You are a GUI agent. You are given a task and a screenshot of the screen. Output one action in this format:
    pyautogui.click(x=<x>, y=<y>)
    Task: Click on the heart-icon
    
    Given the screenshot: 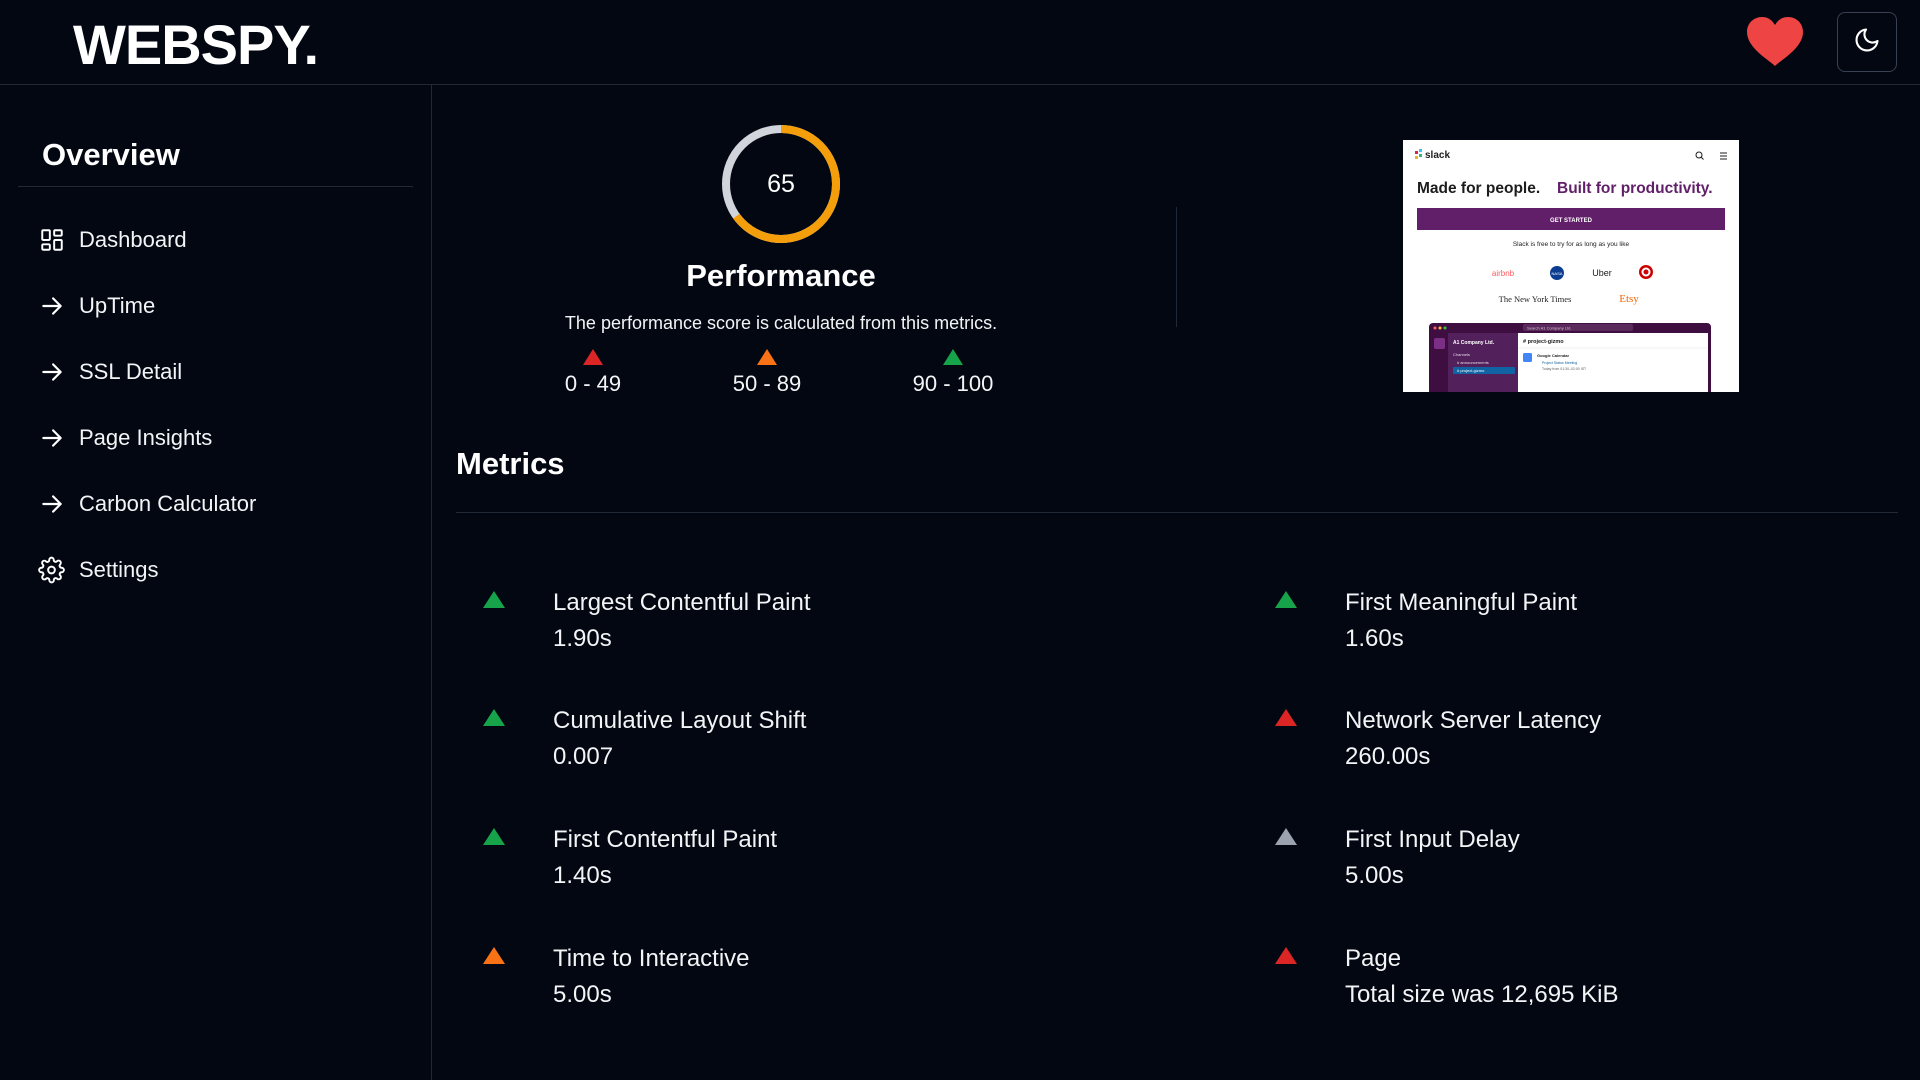 What is the action you would take?
    pyautogui.click(x=1775, y=42)
    